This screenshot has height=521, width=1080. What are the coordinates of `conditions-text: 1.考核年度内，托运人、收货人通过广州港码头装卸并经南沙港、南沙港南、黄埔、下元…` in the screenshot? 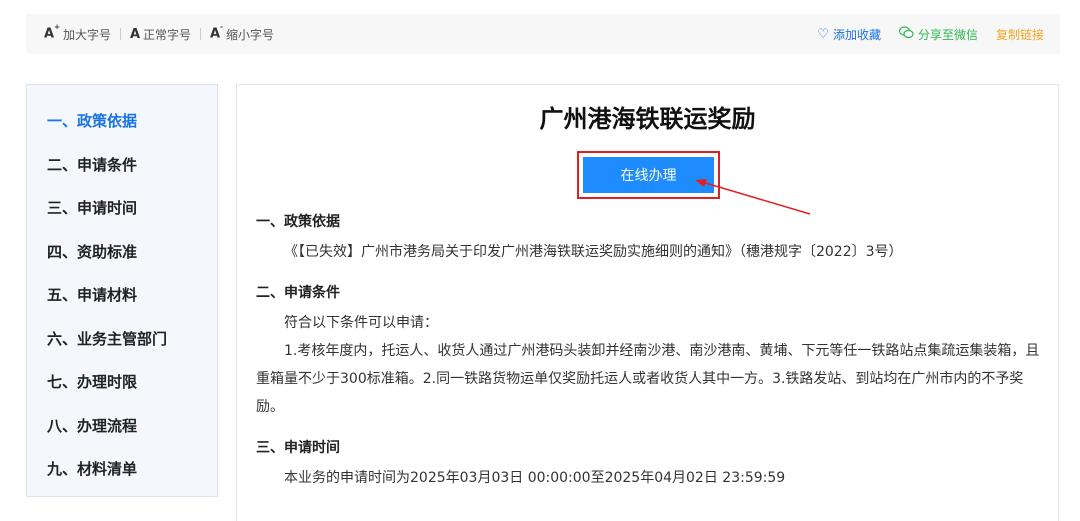 It's located at (648, 379).